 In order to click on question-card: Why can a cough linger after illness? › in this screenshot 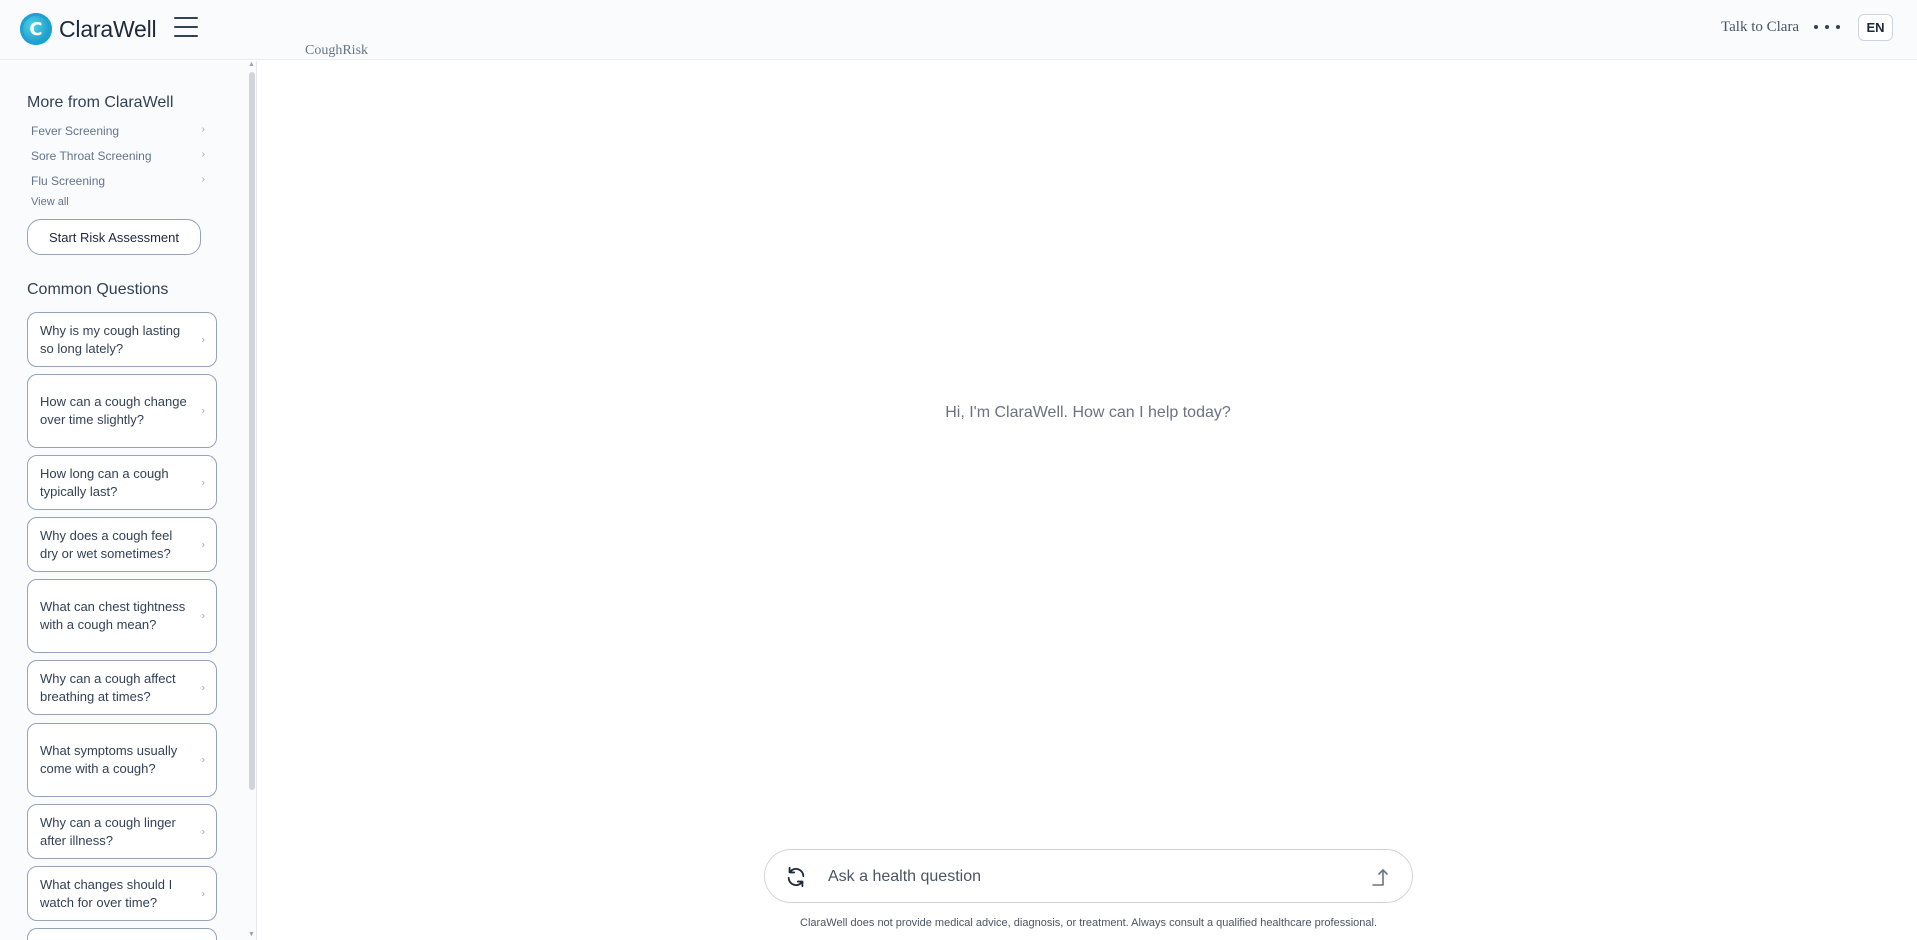, I will do `click(122, 831)`.